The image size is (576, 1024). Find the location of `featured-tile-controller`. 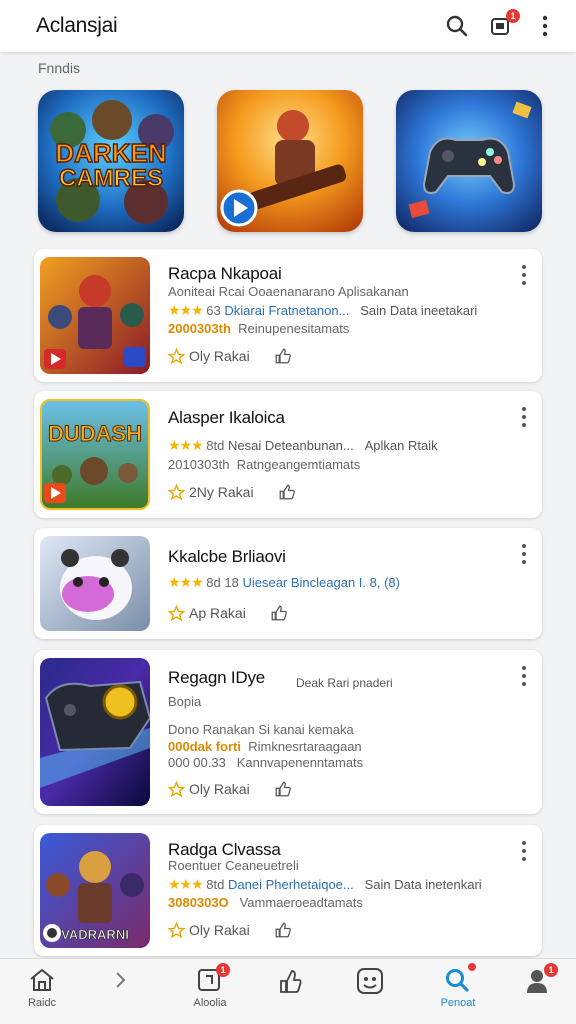

featured-tile-controller is located at coordinates (469, 161).